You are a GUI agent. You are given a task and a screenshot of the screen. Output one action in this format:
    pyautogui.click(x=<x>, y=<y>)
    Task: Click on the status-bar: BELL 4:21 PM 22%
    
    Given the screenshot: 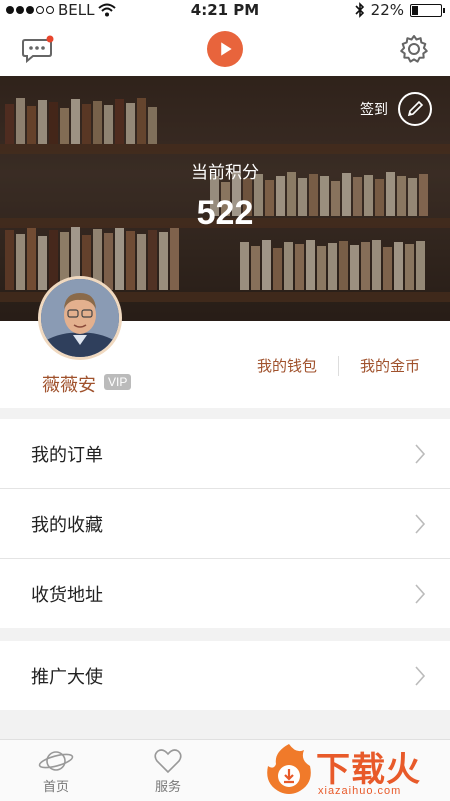 What is the action you would take?
    pyautogui.click(x=225, y=11)
    